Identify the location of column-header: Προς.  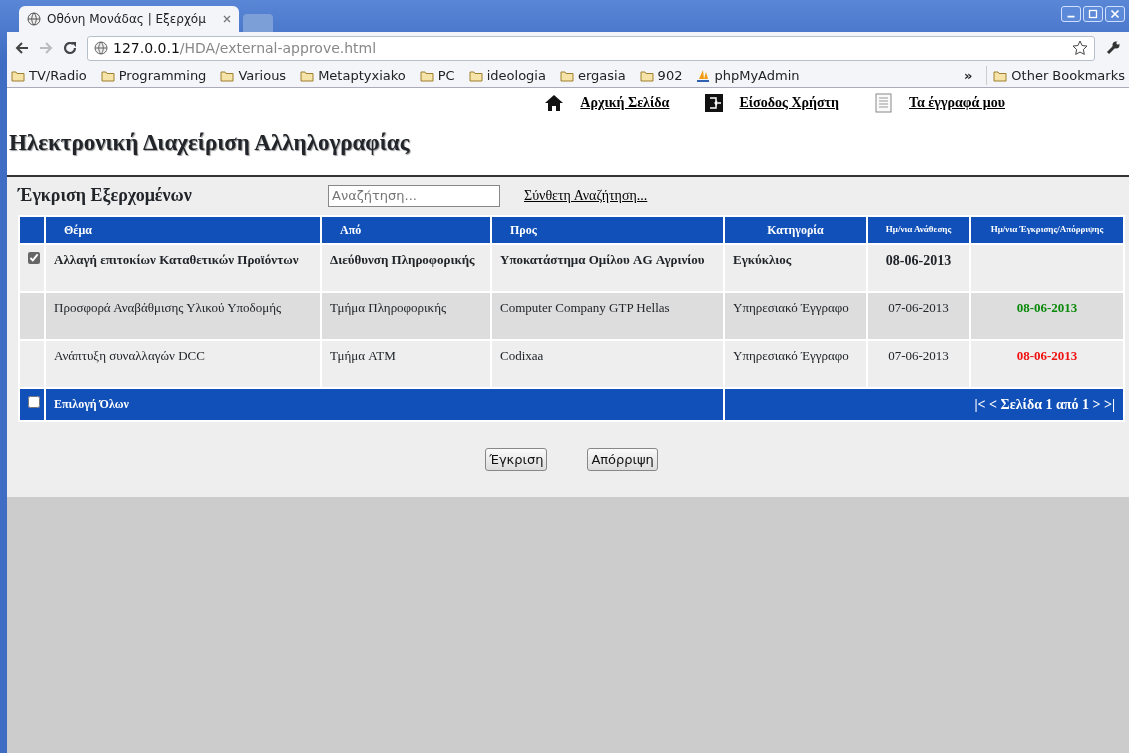
(607, 229).